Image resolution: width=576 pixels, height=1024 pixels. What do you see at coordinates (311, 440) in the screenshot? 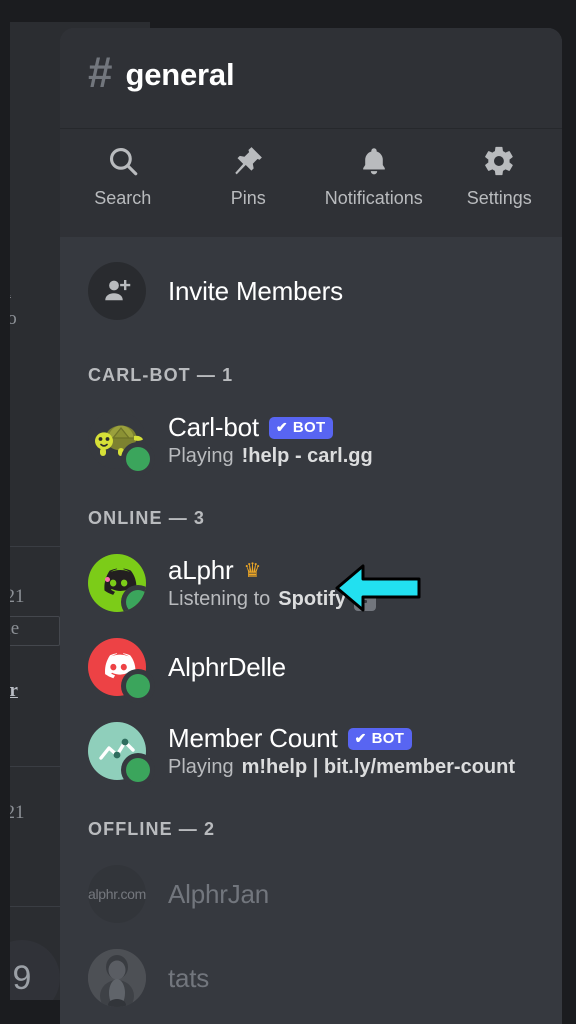
I see `member-row-carl-bot: Carl-bot ✔ BOT Playing !help - carl.gg` at bounding box center [311, 440].